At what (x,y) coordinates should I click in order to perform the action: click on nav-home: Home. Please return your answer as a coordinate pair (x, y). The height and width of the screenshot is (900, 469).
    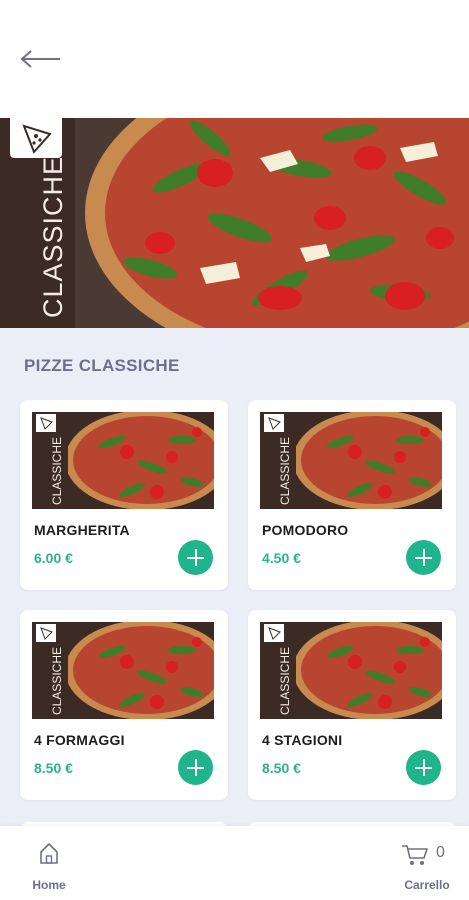
    Looking at the image, I should click on (49, 865).